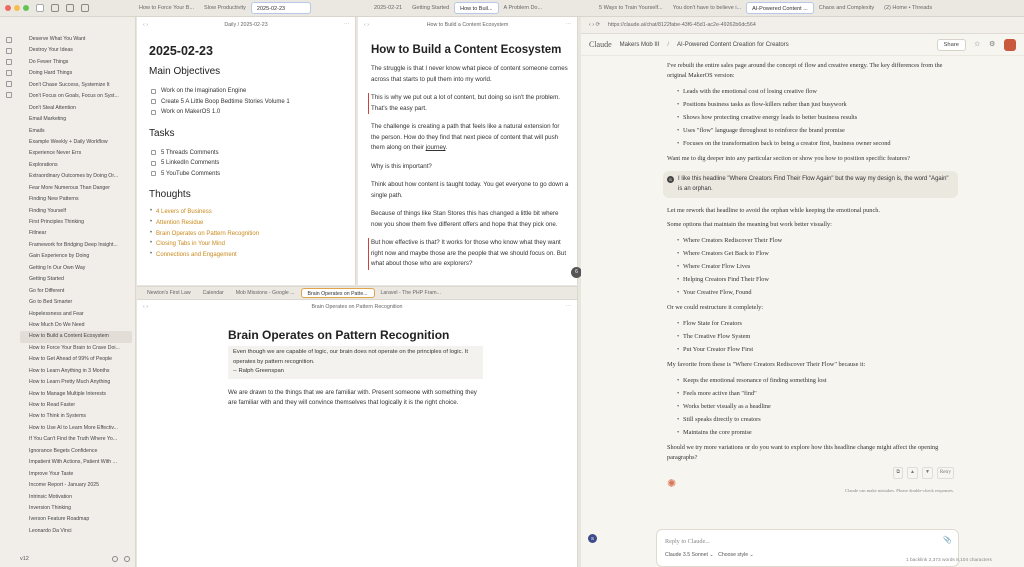 This screenshot has height=567, width=1024. I want to click on nav-arrows-icon: ‹ › ⟳, so click(594, 25).